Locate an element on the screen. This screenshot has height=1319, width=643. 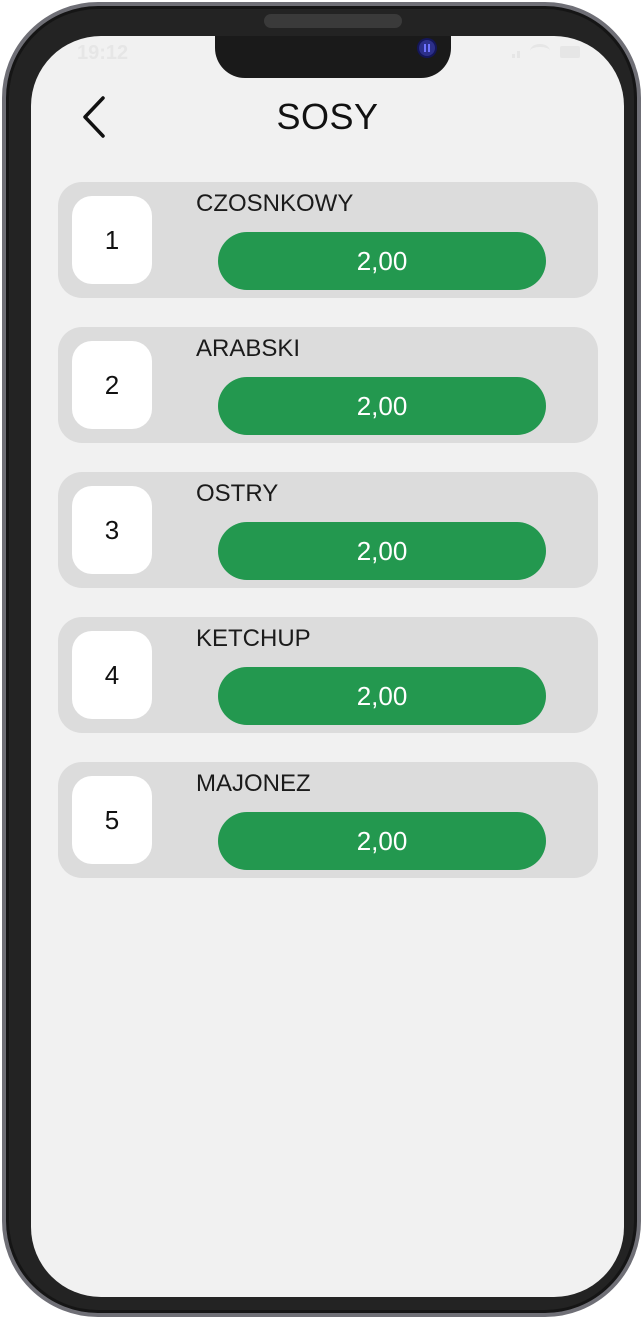
page-title: SOSY is located at coordinates (327, 116).